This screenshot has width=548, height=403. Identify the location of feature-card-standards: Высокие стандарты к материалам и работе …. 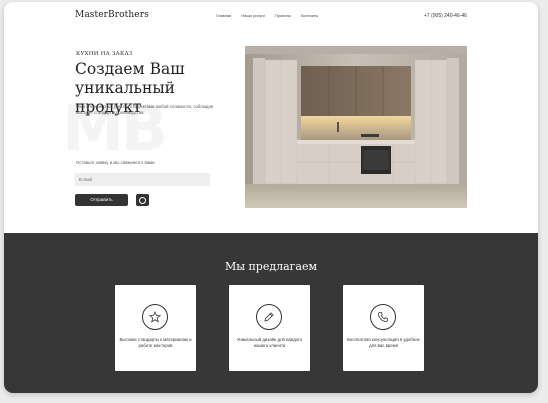
(155, 328).